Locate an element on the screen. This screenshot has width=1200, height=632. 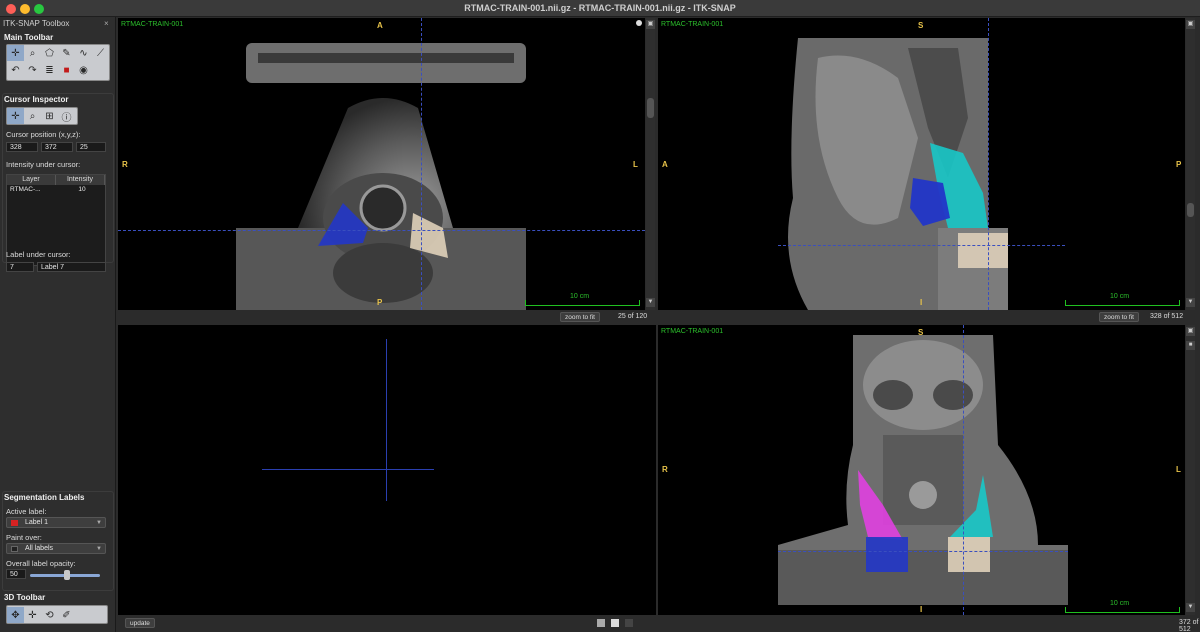
label-under-cursor-label: Label under cursor: is located at coordinates (38, 254).